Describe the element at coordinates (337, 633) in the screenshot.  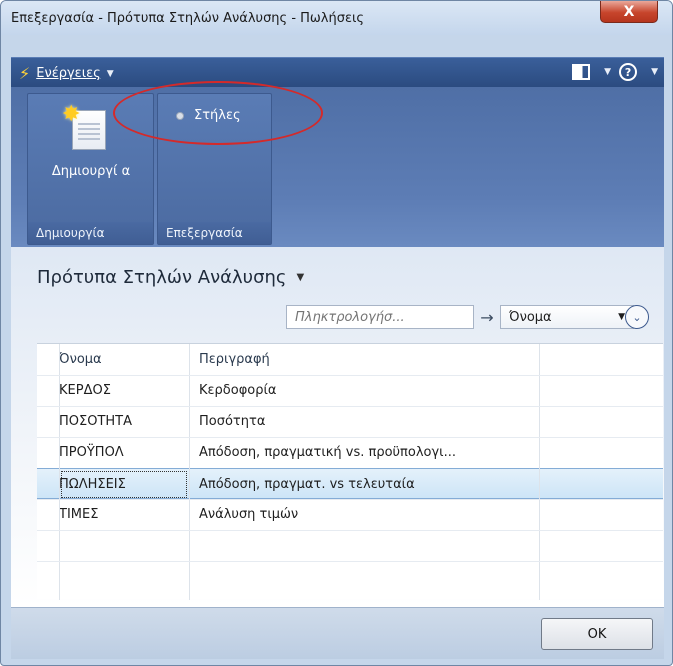
I see `dialog-footer: OK` at that location.